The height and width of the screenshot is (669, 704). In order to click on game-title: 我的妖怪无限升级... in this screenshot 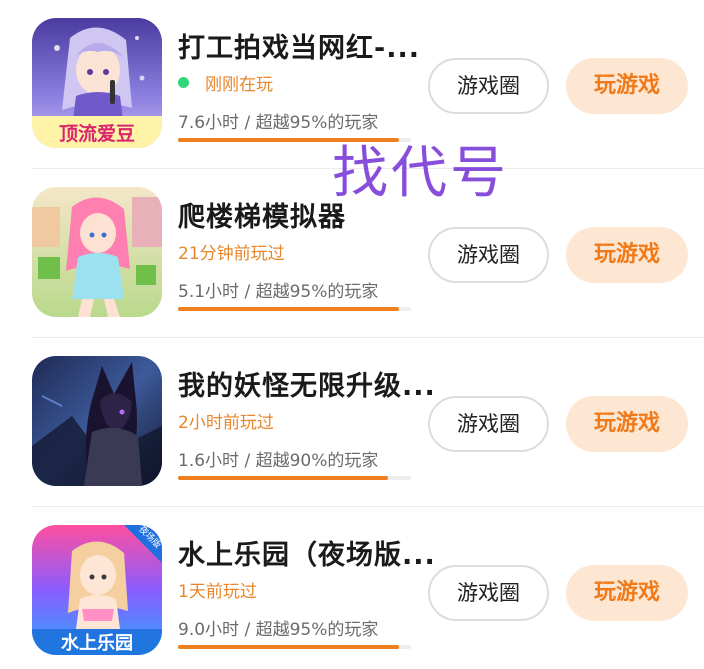, I will do `click(307, 383)`.